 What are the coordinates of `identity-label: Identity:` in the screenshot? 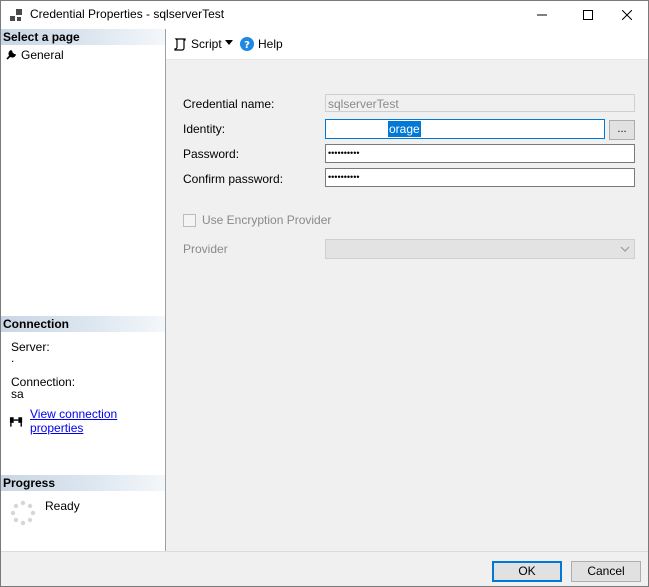 It's located at (204, 129).